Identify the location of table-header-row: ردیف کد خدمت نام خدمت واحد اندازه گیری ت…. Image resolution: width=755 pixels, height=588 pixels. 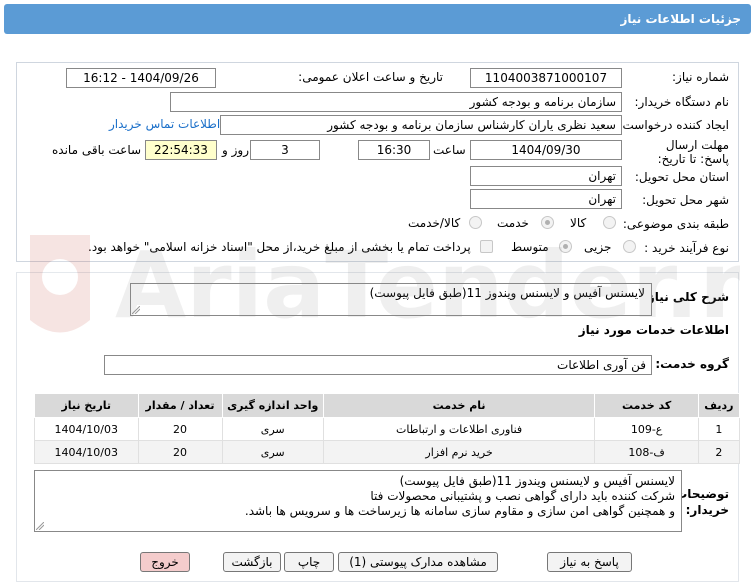
(387, 405).